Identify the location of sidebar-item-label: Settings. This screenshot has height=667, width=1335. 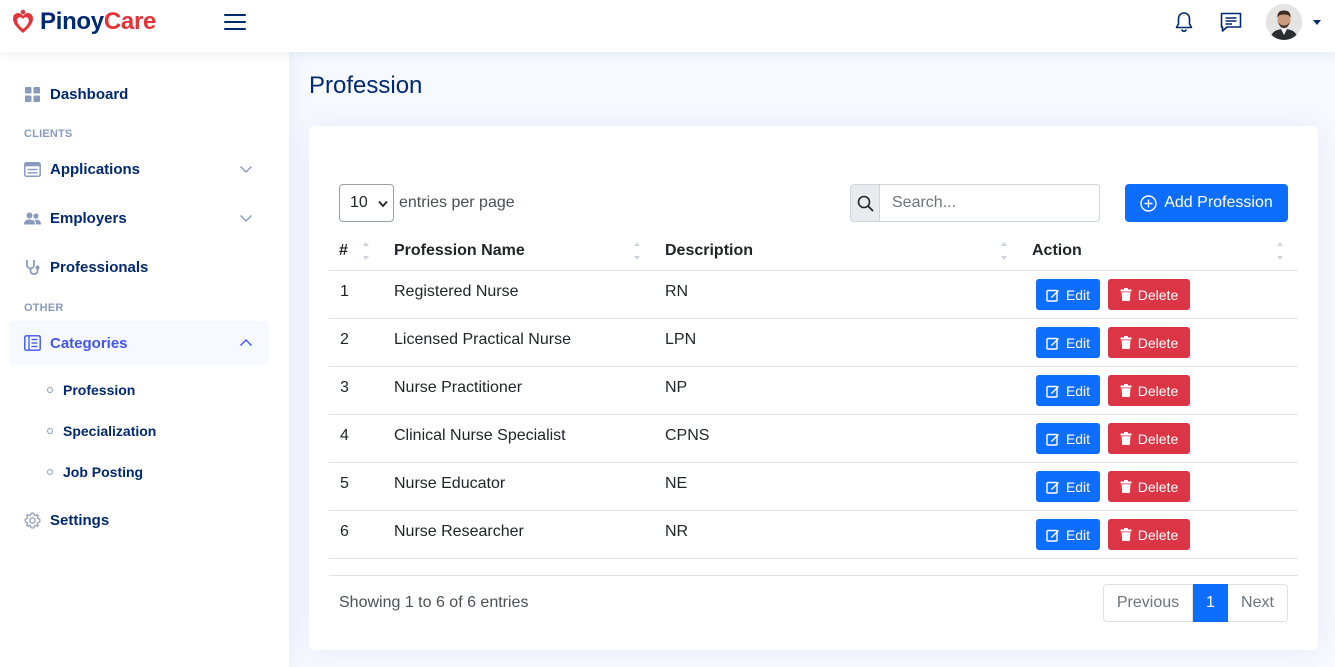
(80, 520).